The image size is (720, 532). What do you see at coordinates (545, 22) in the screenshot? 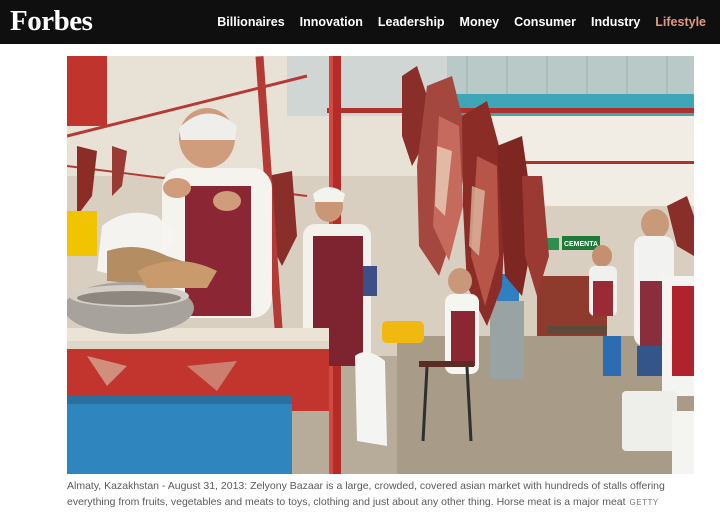
I see `nav-link-consumer: Consumer` at bounding box center [545, 22].